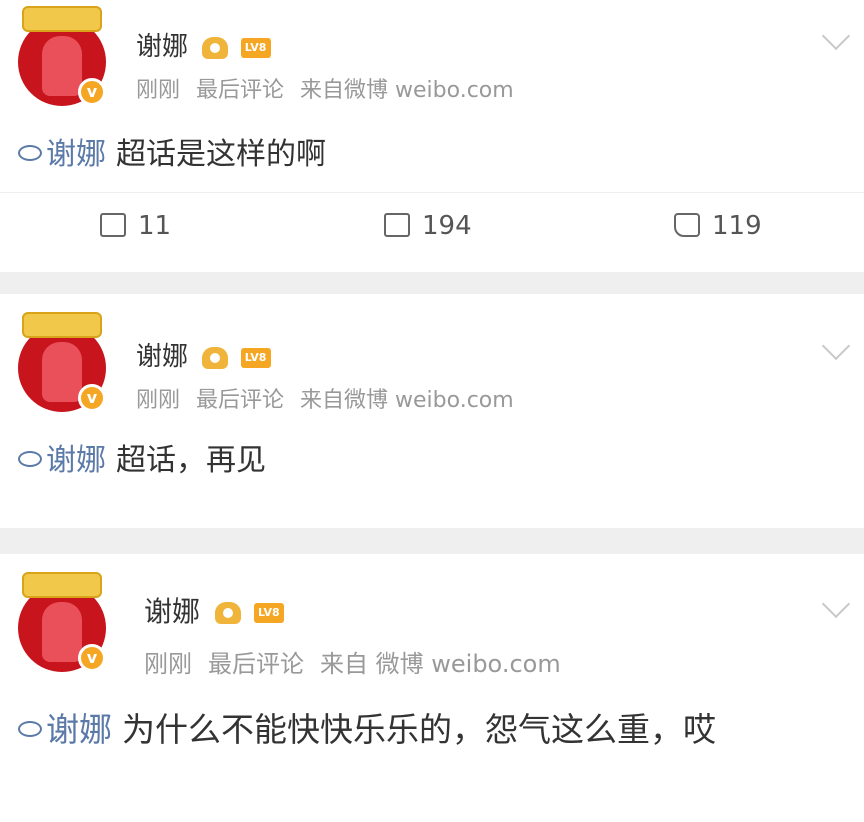 This screenshot has height=822, width=864. What do you see at coordinates (687, 224) in the screenshot?
I see `thumbs-up-icon` at bounding box center [687, 224].